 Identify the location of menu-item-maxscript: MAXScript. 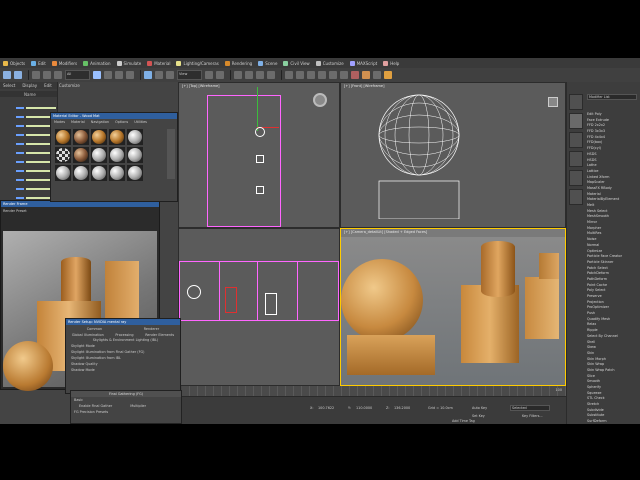
(363, 63).